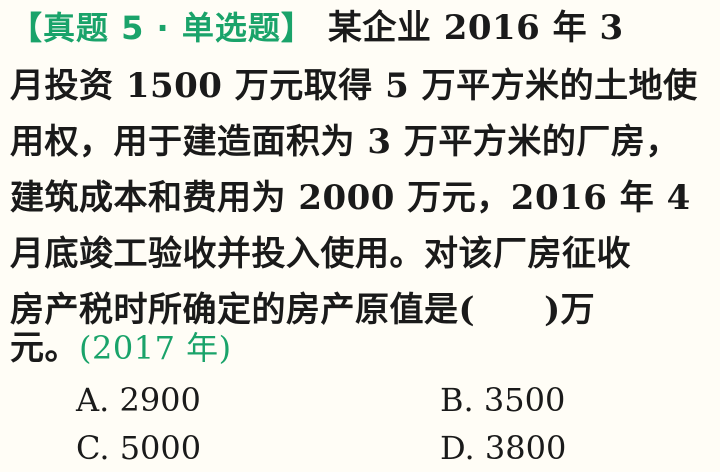 This screenshot has width=720, height=472. Describe the element at coordinates (360, 348) in the screenshot. I see `question-line-7: 元。(2017 年)` at that location.